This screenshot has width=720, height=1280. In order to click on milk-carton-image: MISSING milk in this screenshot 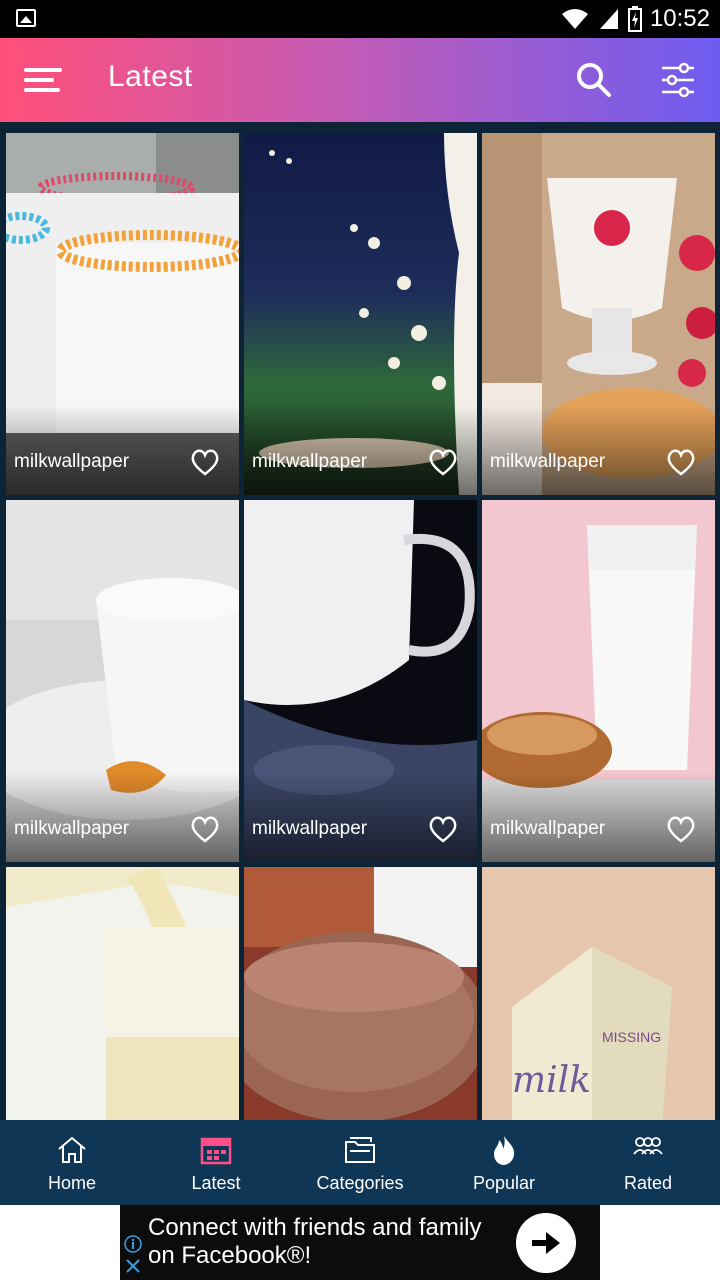, I will do `click(598, 993)`.